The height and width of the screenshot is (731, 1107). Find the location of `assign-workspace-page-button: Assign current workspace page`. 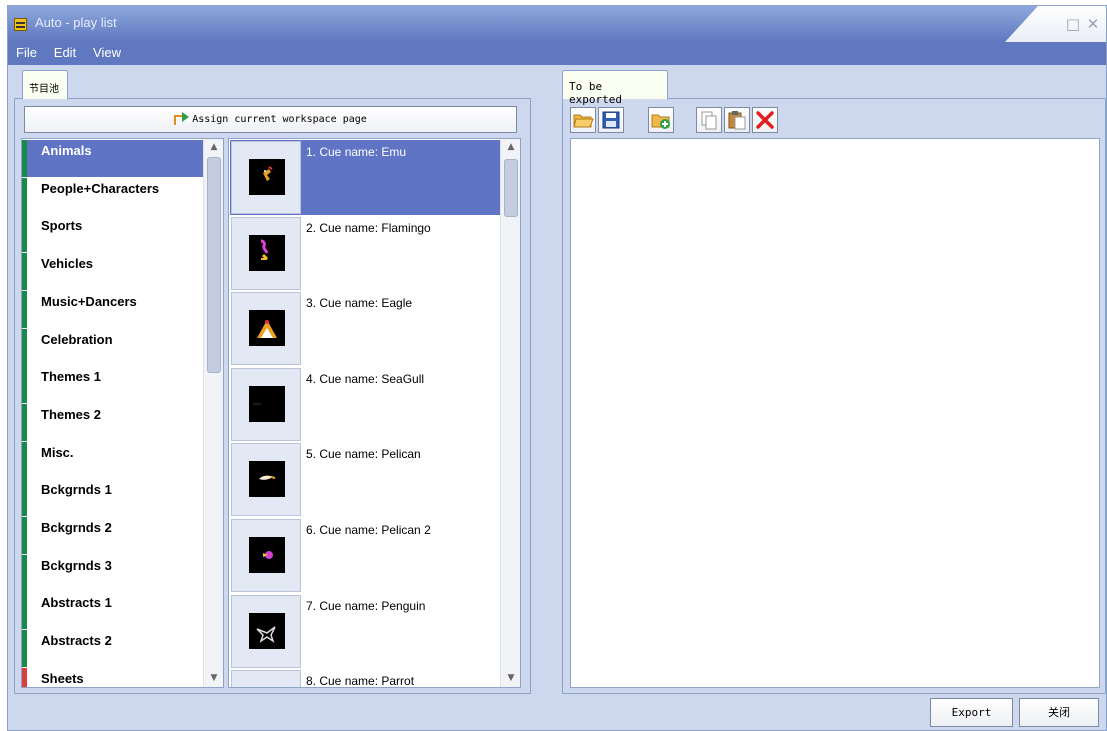

assign-workspace-page-button: Assign current workspace page is located at coordinates (270, 119).